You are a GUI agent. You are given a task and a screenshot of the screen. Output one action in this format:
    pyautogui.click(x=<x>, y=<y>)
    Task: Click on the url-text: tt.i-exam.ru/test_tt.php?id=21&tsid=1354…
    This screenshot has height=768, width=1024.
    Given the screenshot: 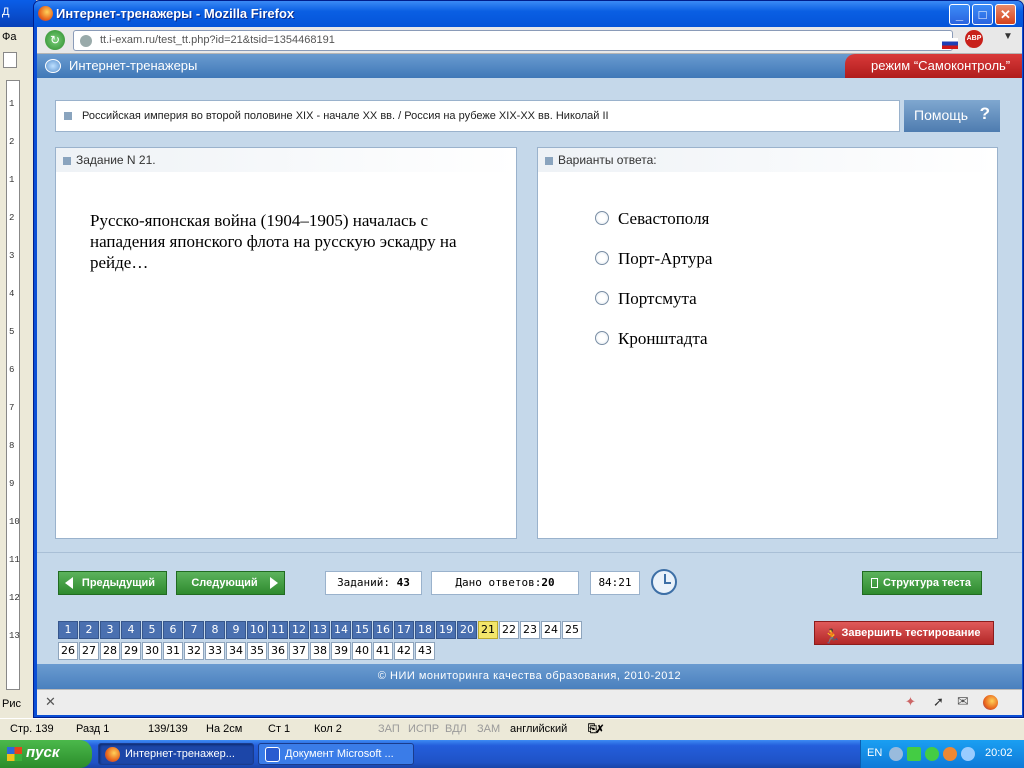 What is the action you would take?
    pyautogui.click(x=217, y=40)
    